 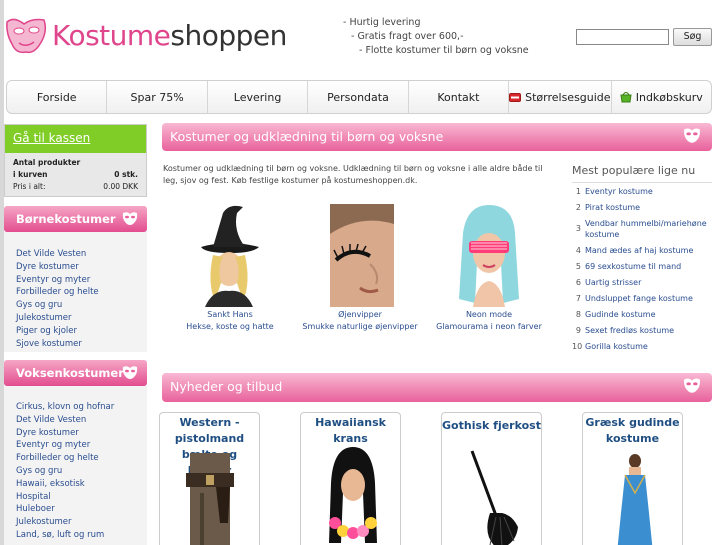 I want to click on adults-link: Land, sø, luft og rum, so click(x=65, y=535).